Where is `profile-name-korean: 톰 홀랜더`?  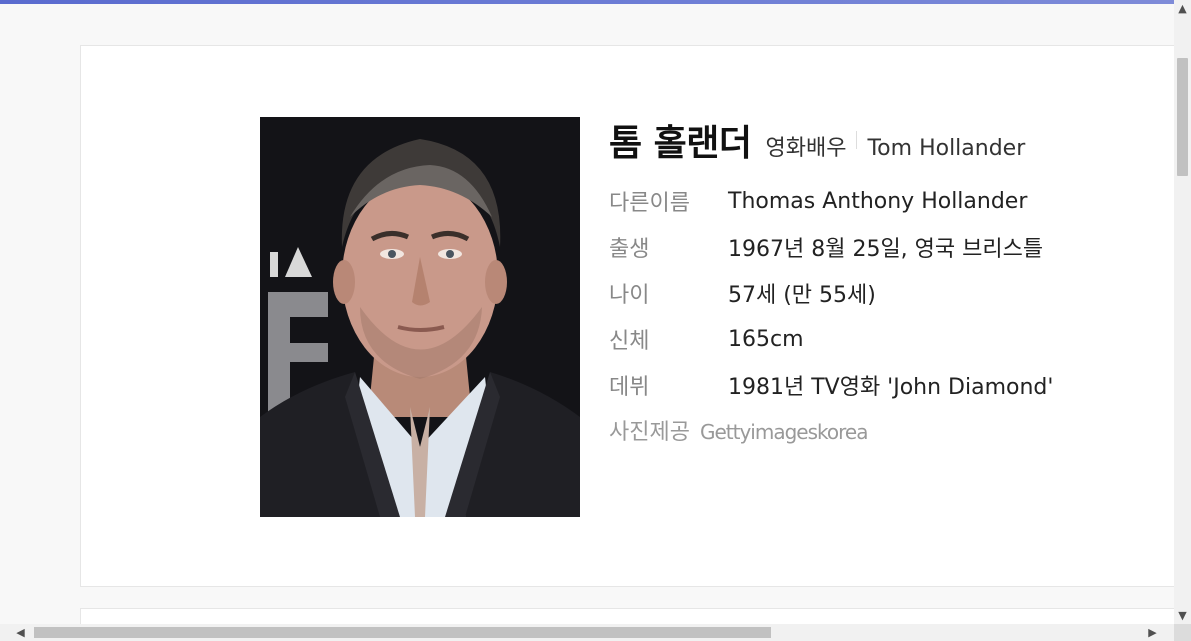
profile-name-korean: 톰 홀랜더 is located at coordinates (680, 143).